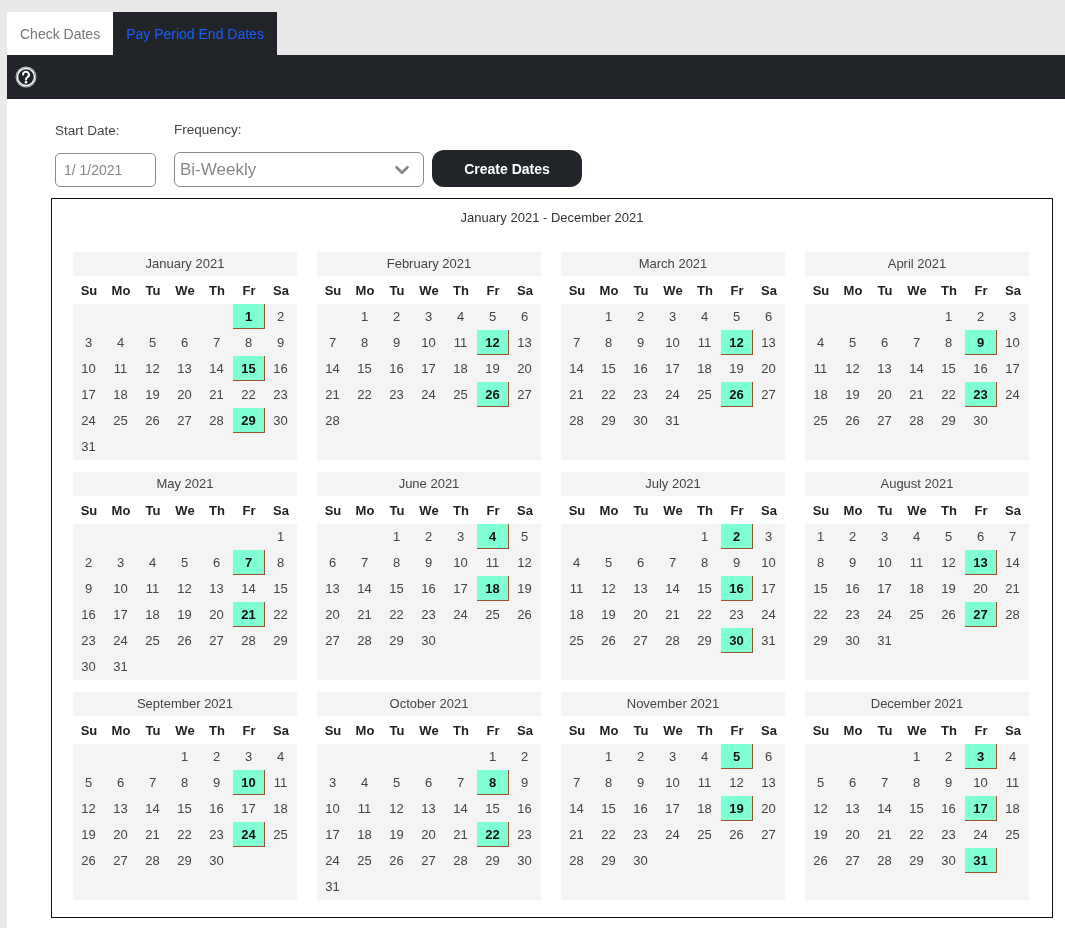 This screenshot has width=1065, height=928. What do you see at coordinates (641, 782) in the screenshot?
I see `day-cell: 9` at bounding box center [641, 782].